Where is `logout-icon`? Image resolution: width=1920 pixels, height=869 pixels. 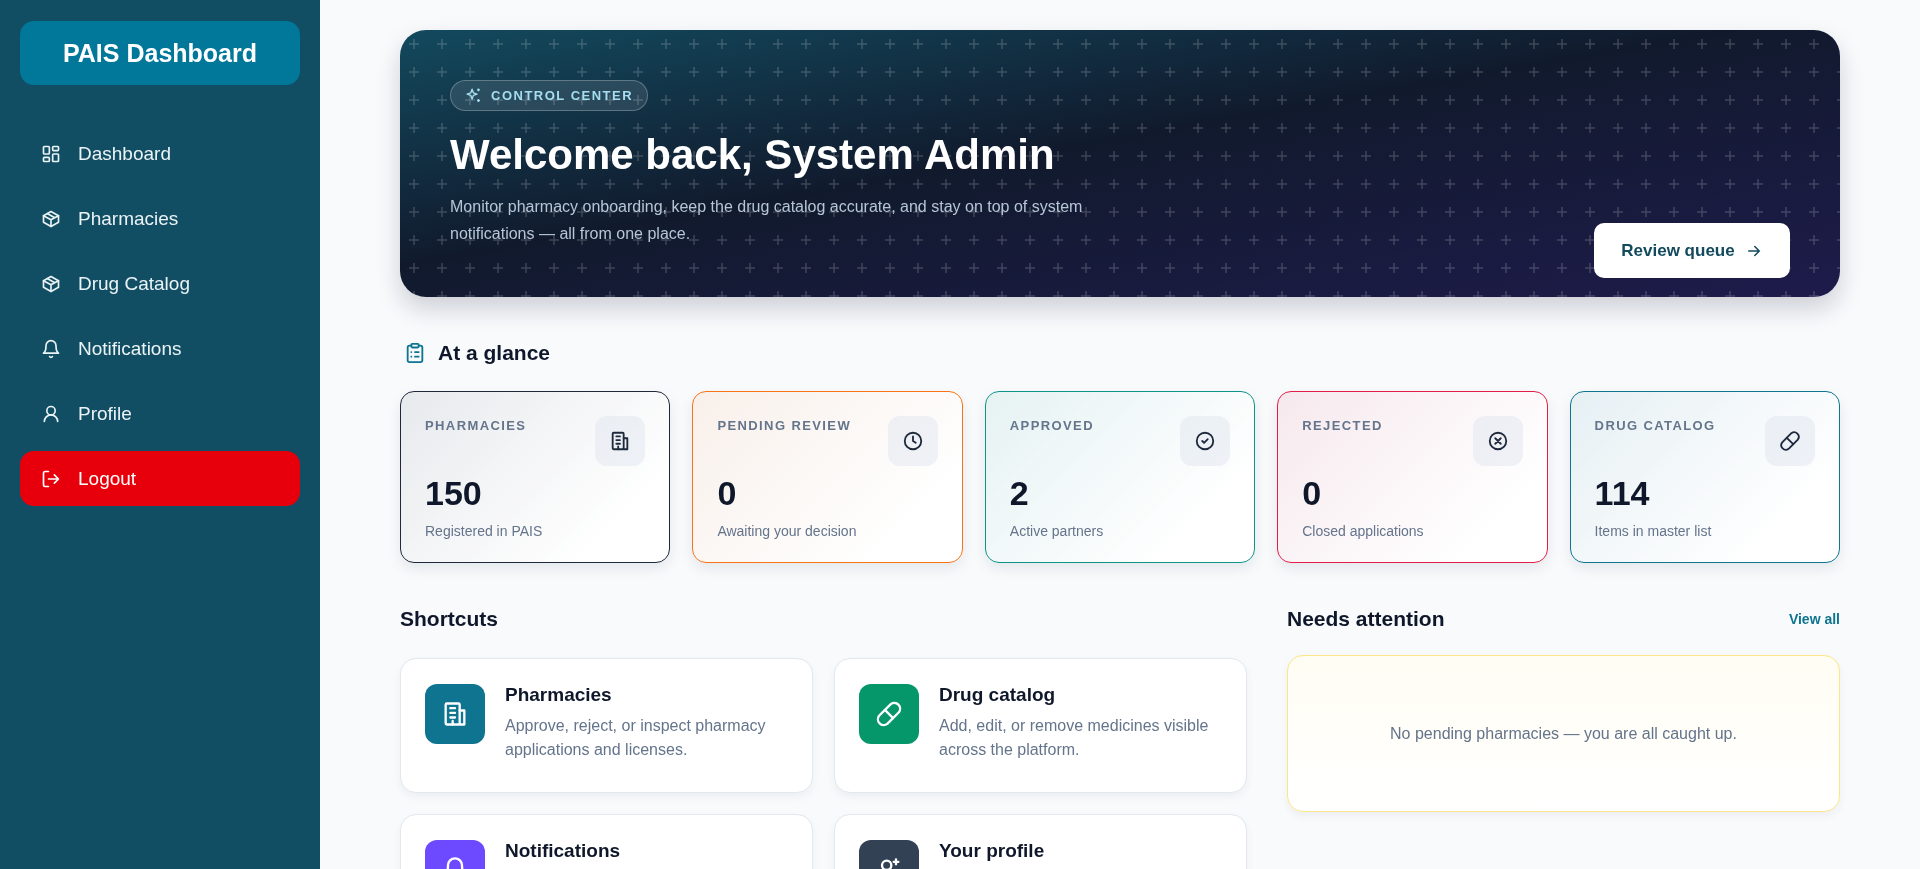
logout-icon is located at coordinates (51, 478).